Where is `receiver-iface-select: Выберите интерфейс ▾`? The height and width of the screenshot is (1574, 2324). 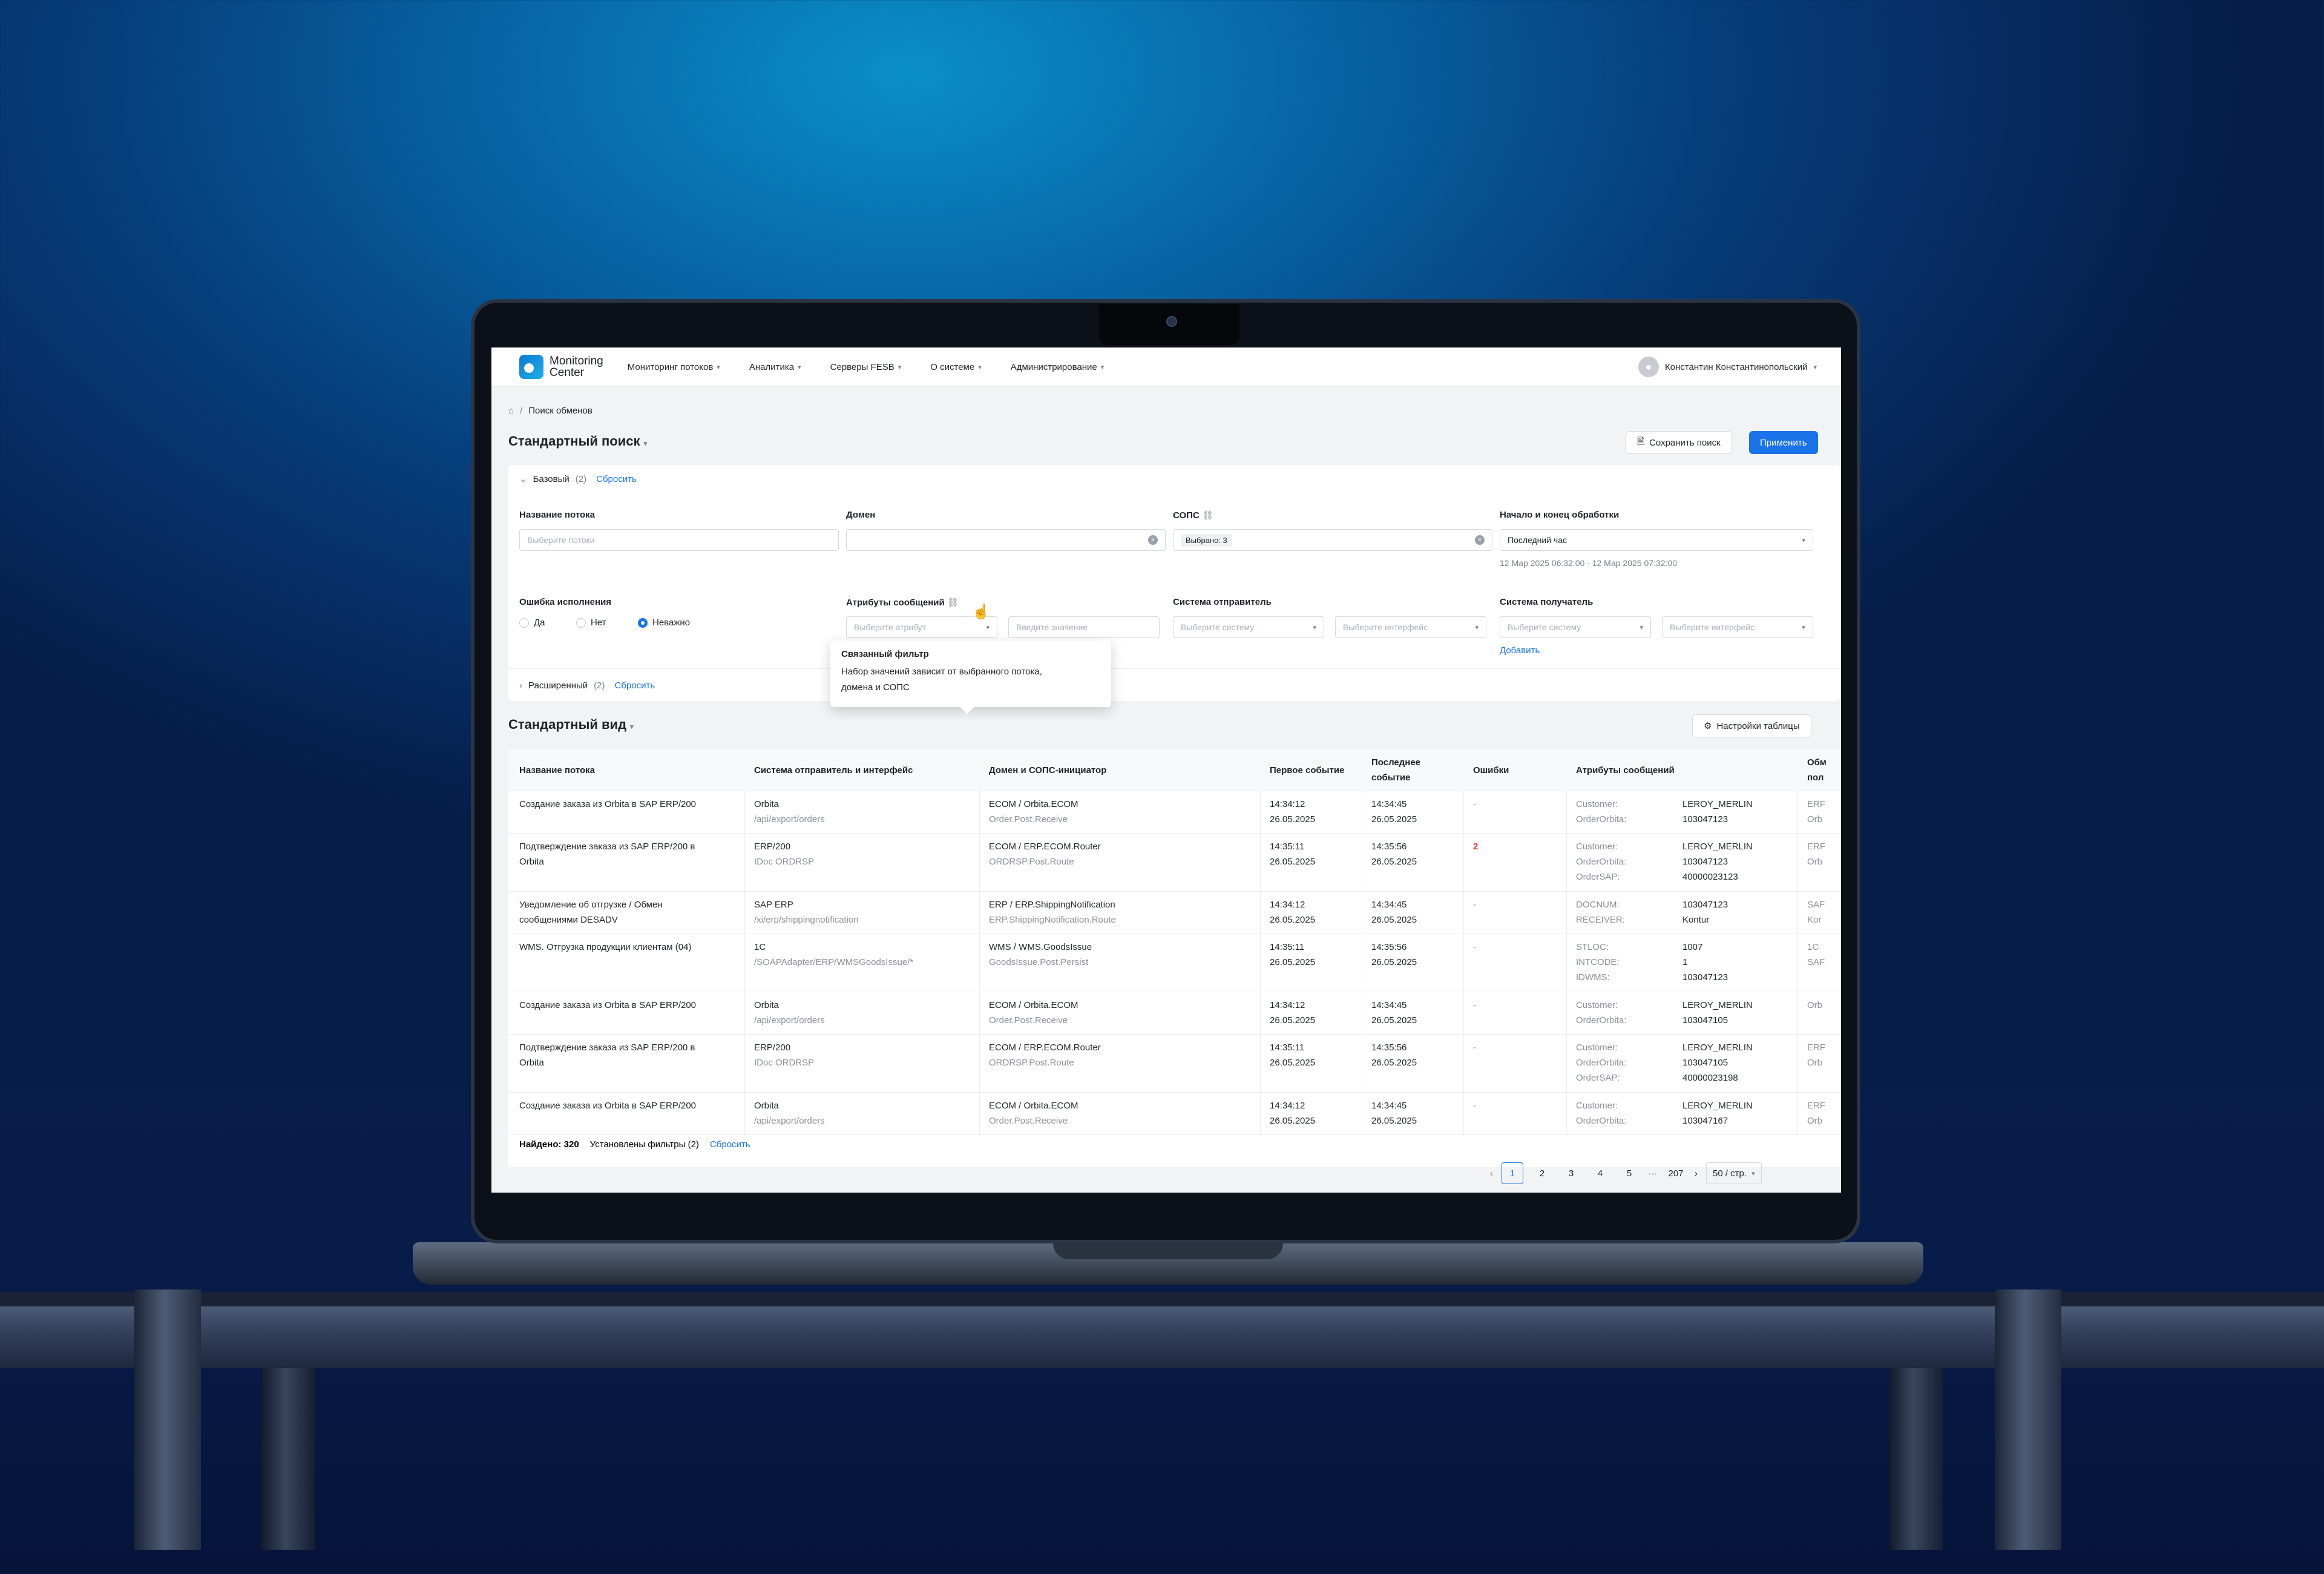 receiver-iface-select: Выберите интерфейс ▾ is located at coordinates (1737, 627).